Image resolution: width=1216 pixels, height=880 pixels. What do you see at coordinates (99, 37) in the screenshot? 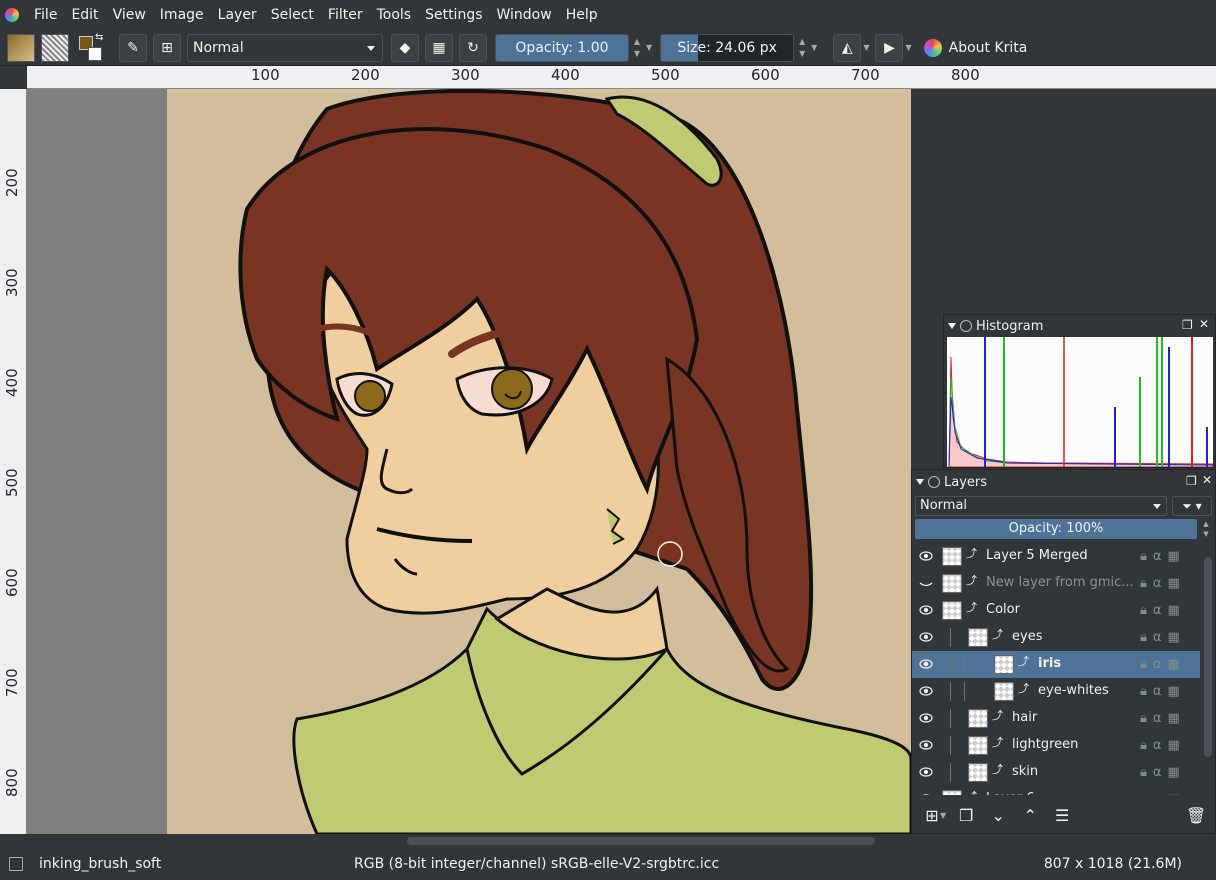
I see `swap-colors-icon: ⇆` at bounding box center [99, 37].